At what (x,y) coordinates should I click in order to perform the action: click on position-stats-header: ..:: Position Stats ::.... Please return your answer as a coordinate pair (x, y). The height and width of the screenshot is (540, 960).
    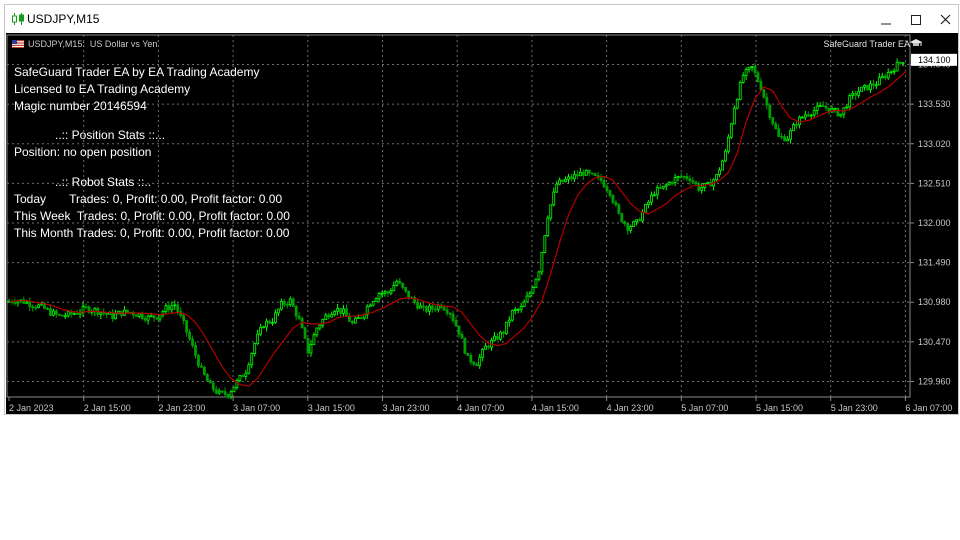
    Looking at the image, I should click on (110, 135).